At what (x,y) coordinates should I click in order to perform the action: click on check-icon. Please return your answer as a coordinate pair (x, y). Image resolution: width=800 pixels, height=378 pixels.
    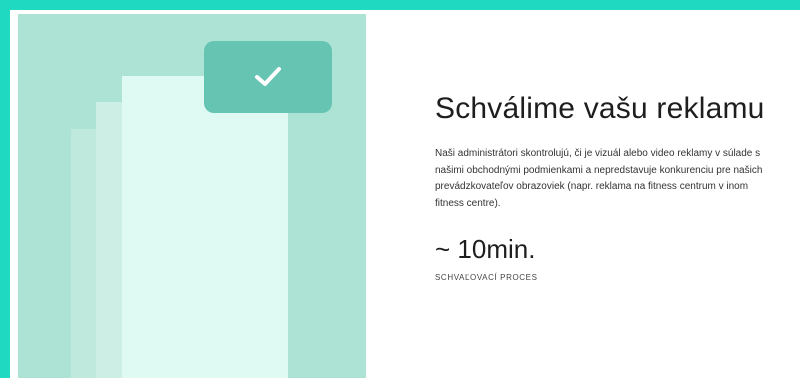
    Looking at the image, I should click on (268, 76).